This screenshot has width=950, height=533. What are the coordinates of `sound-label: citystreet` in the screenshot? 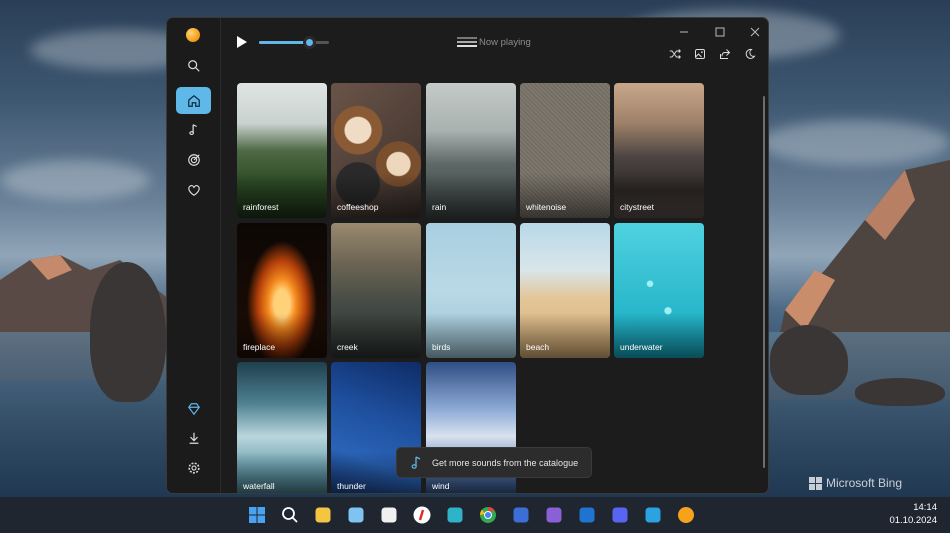 It's located at (637, 207).